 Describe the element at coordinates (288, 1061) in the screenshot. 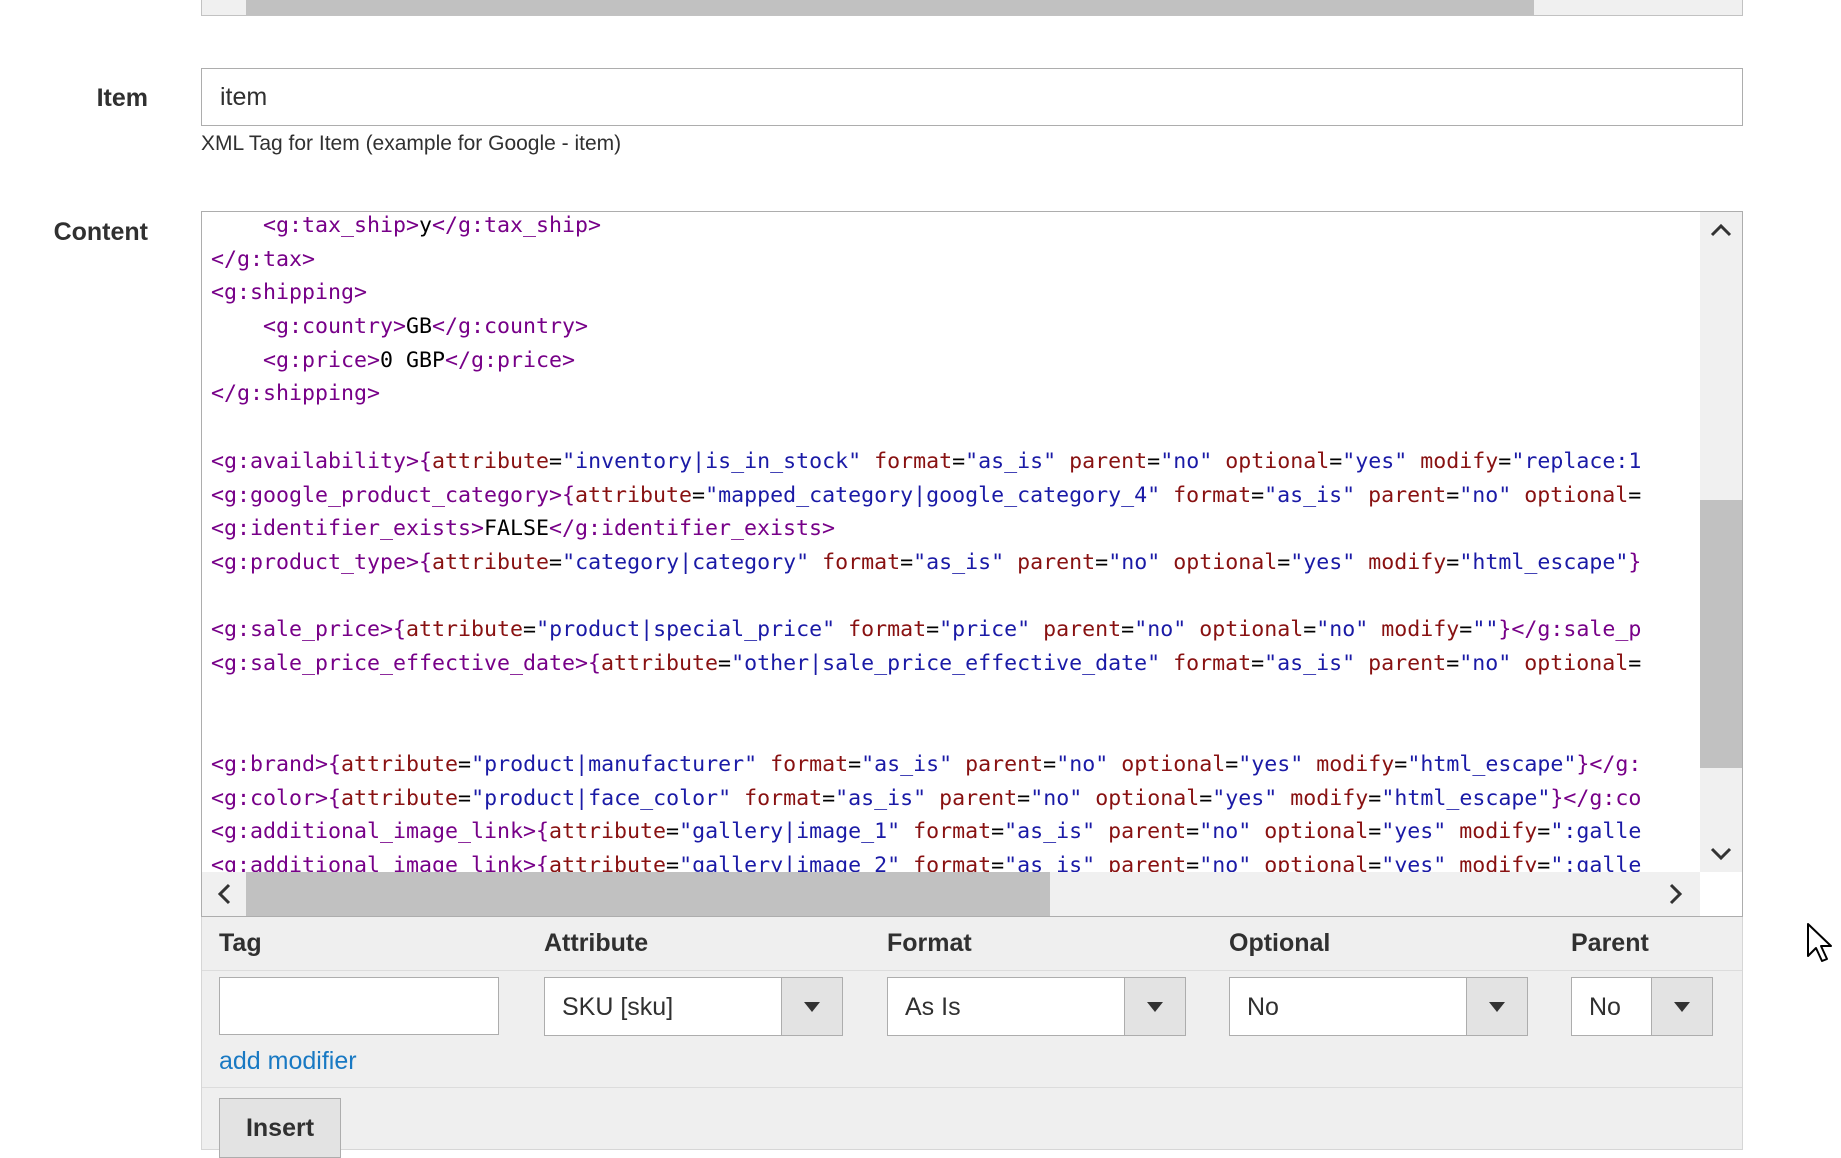

I see `add-modifier-link: add modifier` at that location.